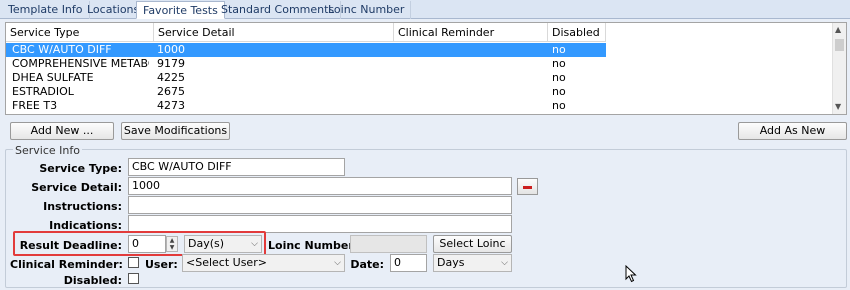  Describe the element at coordinates (306, 64) in the screenshot. I see `table-row: COMPREHENSIVE METABOL... 9179 no` at that location.